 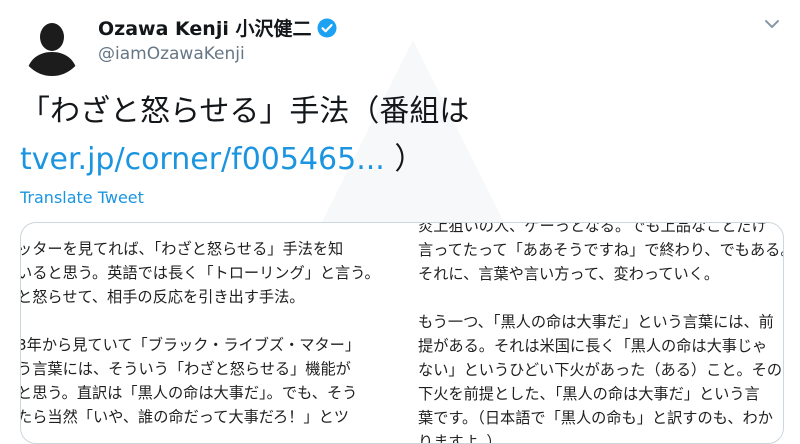 I want to click on image-text-line: いると思う。英語では長く「トローリング」と言う。, so click(x=200, y=273).